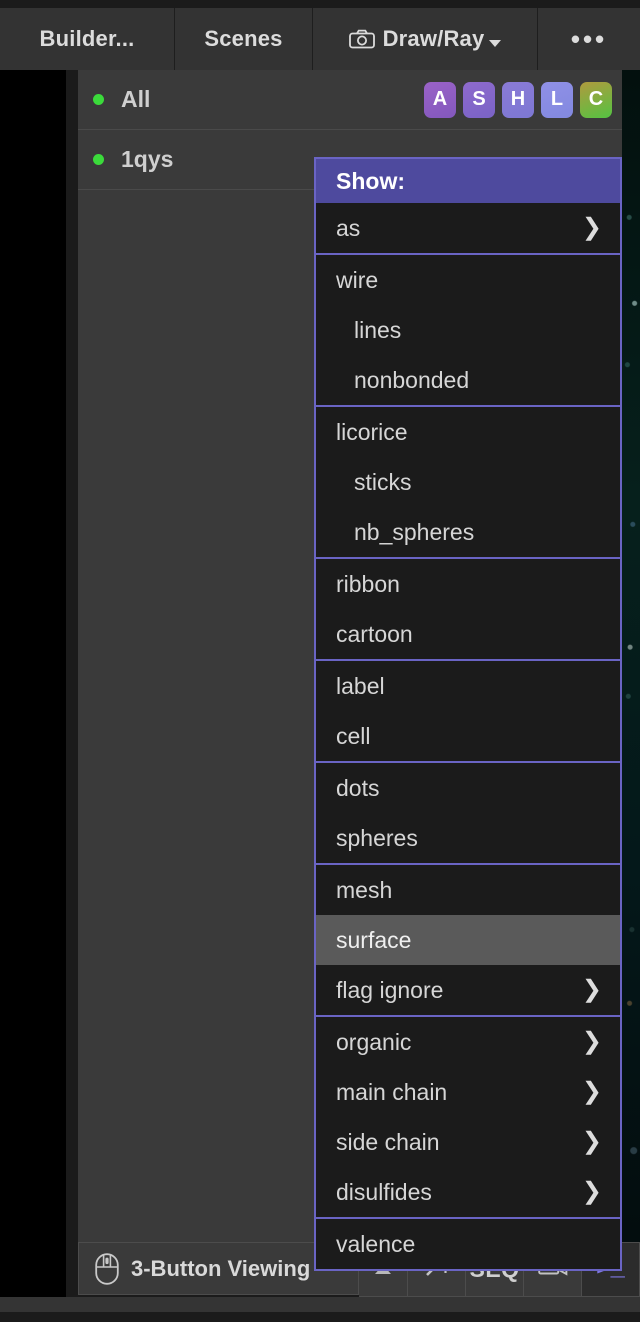 This screenshot has width=640, height=1322. I want to click on menu-item-label: wire, so click(357, 279).